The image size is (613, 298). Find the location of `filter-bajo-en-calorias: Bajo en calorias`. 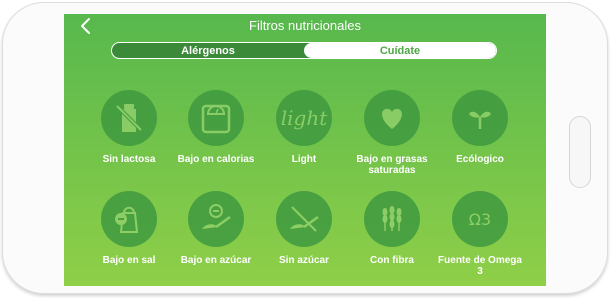

filter-bajo-en-calorias: Bajo en calorias is located at coordinates (216, 127).